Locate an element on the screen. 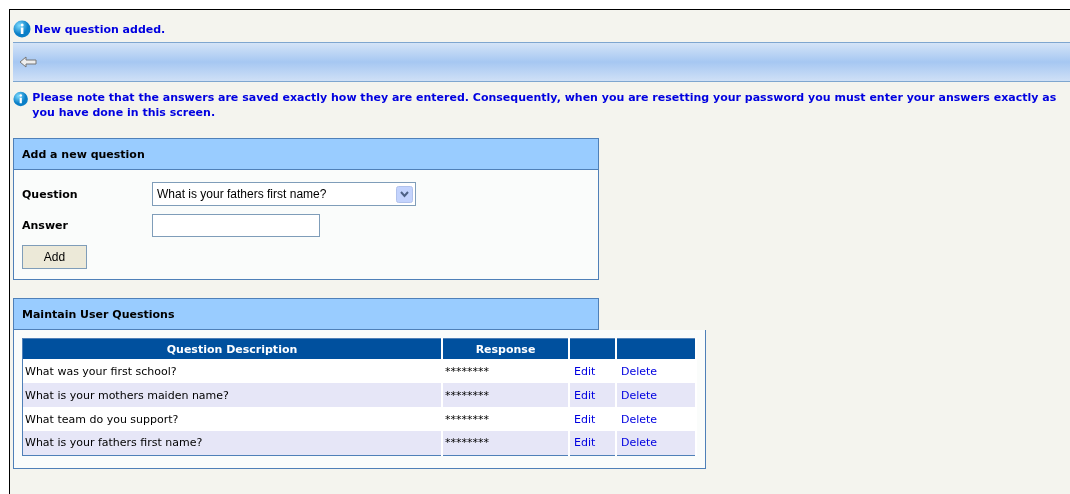 The height and width of the screenshot is (494, 1070). add-button: Add is located at coordinates (54, 257).